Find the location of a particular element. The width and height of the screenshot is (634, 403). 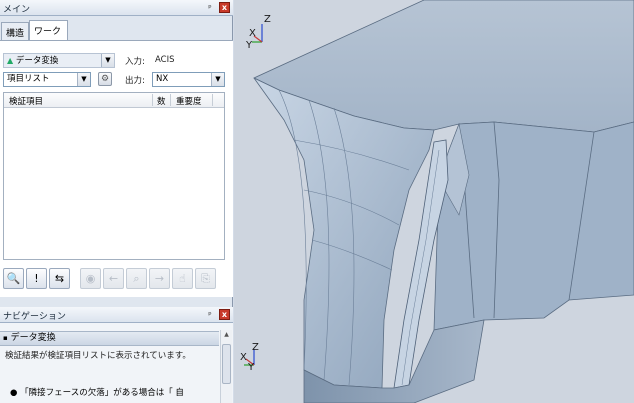

zoom-icon: ⌕ is located at coordinates (136, 278).